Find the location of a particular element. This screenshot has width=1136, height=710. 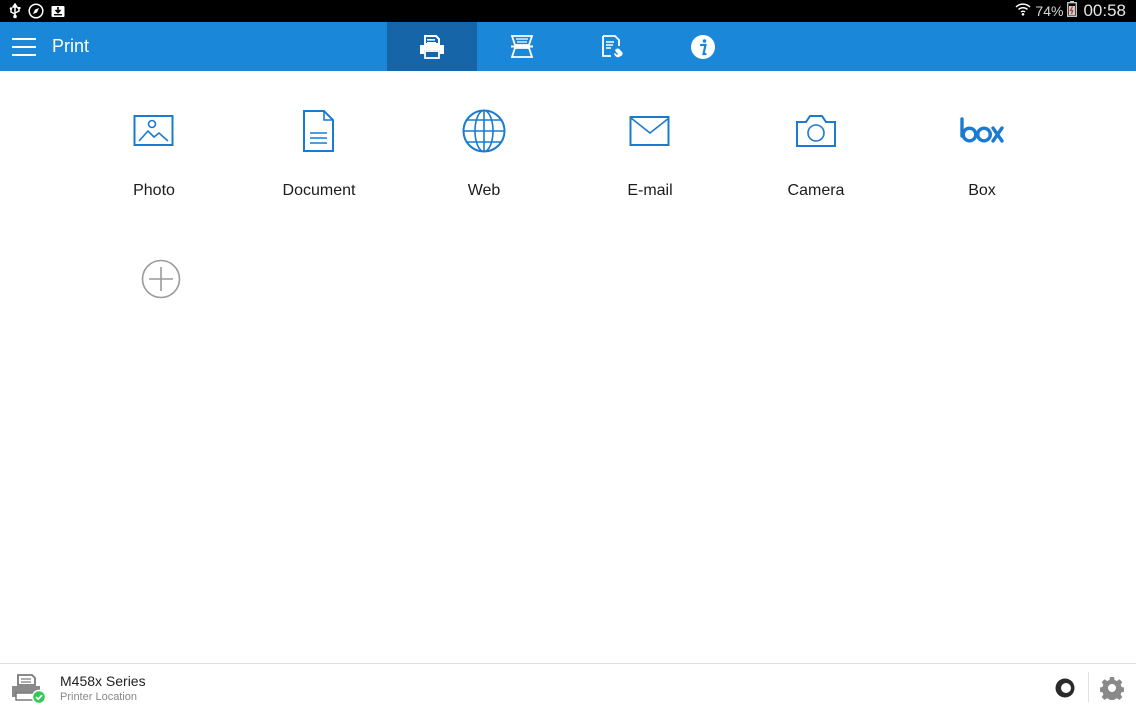

page-title: Print is located at coordinates (71, 46).